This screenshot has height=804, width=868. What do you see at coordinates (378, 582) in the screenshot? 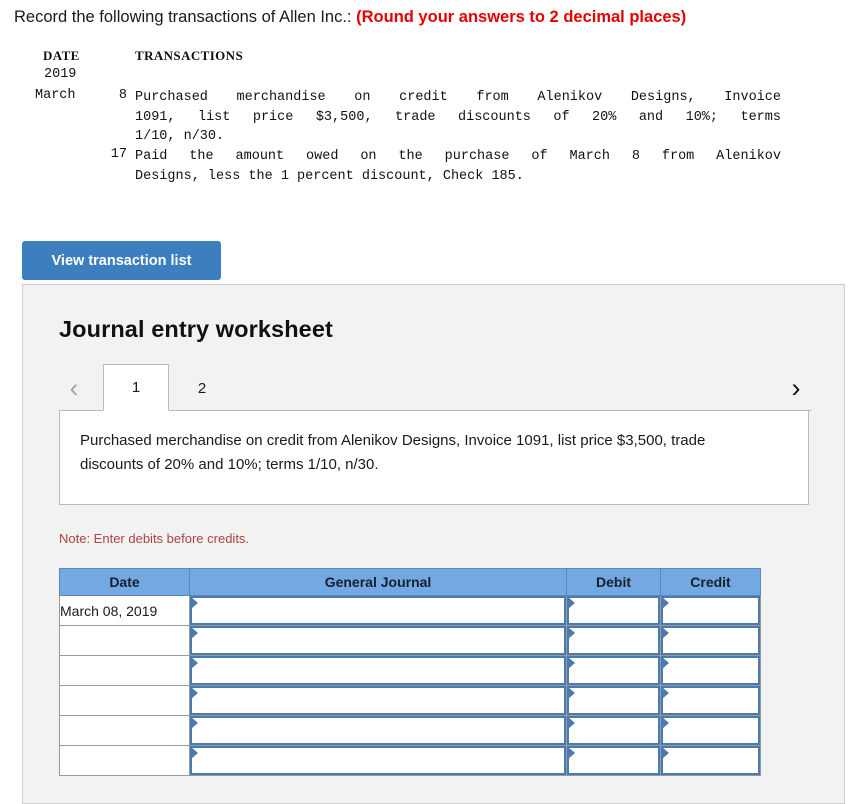
I see `column-header-general-journal: General Journal` at bounding box center [378, 582].